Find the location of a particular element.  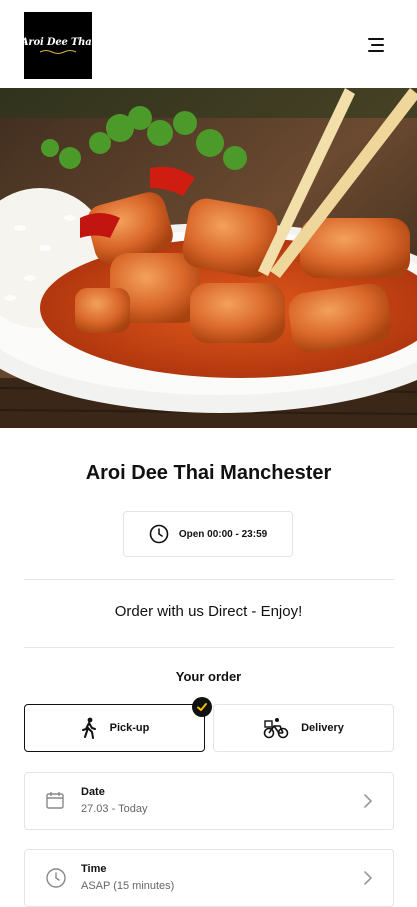

bicycle-courier-icon is located at coordinates (276, 728).